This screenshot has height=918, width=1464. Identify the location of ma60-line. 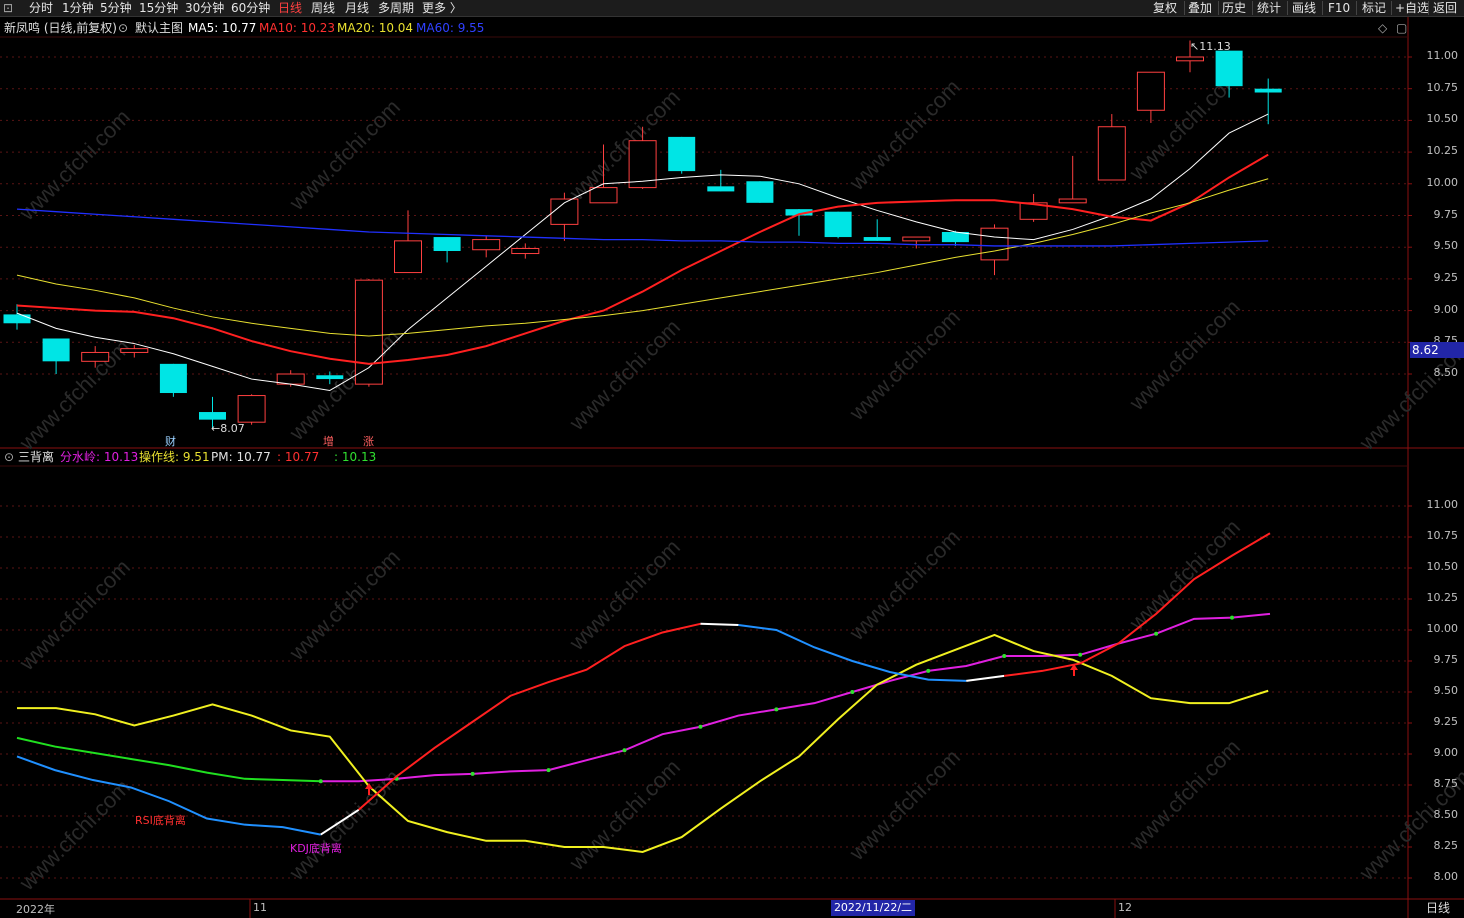
(642, 227).